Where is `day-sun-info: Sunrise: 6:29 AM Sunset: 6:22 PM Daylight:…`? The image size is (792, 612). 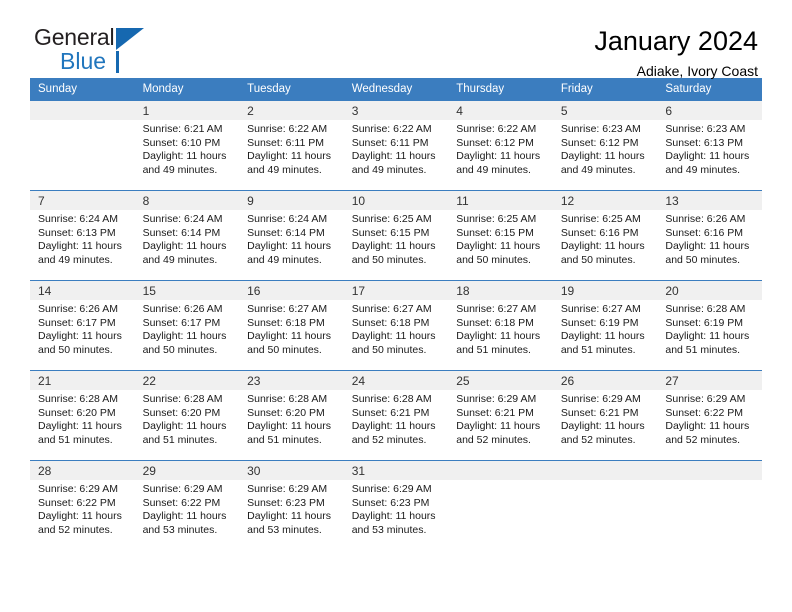 day-sun-info: Sunrise: 6:29 AM Sunset: 6:22 PM Daylight:… is located at coordinates (709, 418).